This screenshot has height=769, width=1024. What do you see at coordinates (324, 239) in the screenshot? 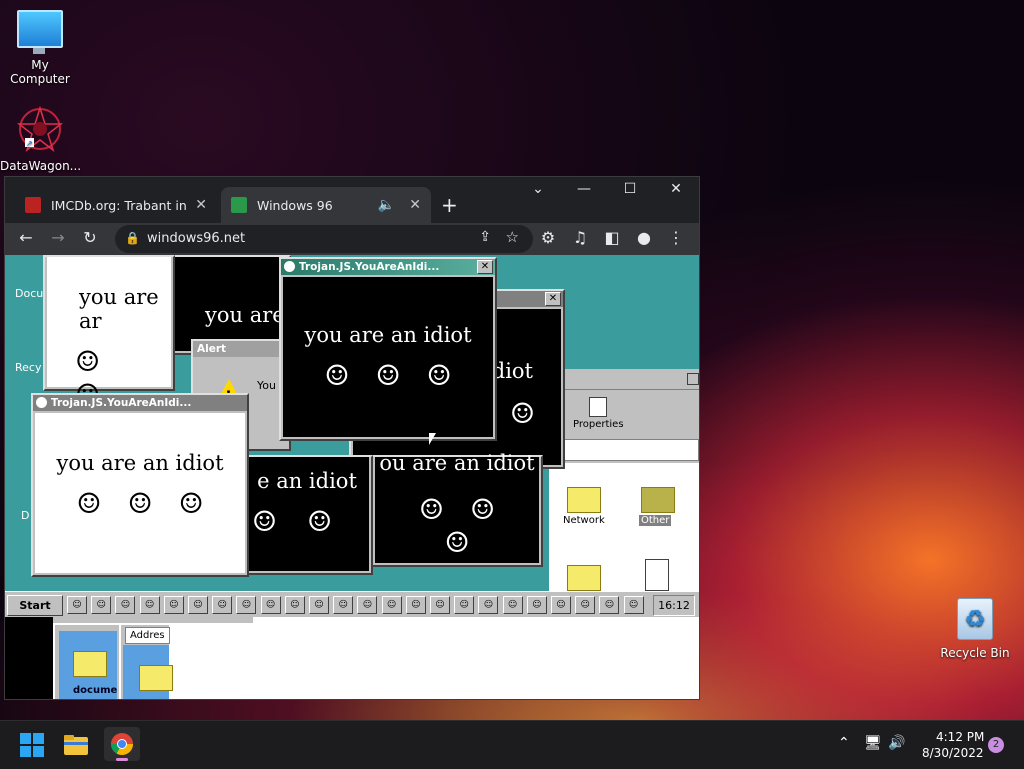
I see `address-bar: 🔒 windows96.net ⇪ ☆` at bounding box center [324, 239].